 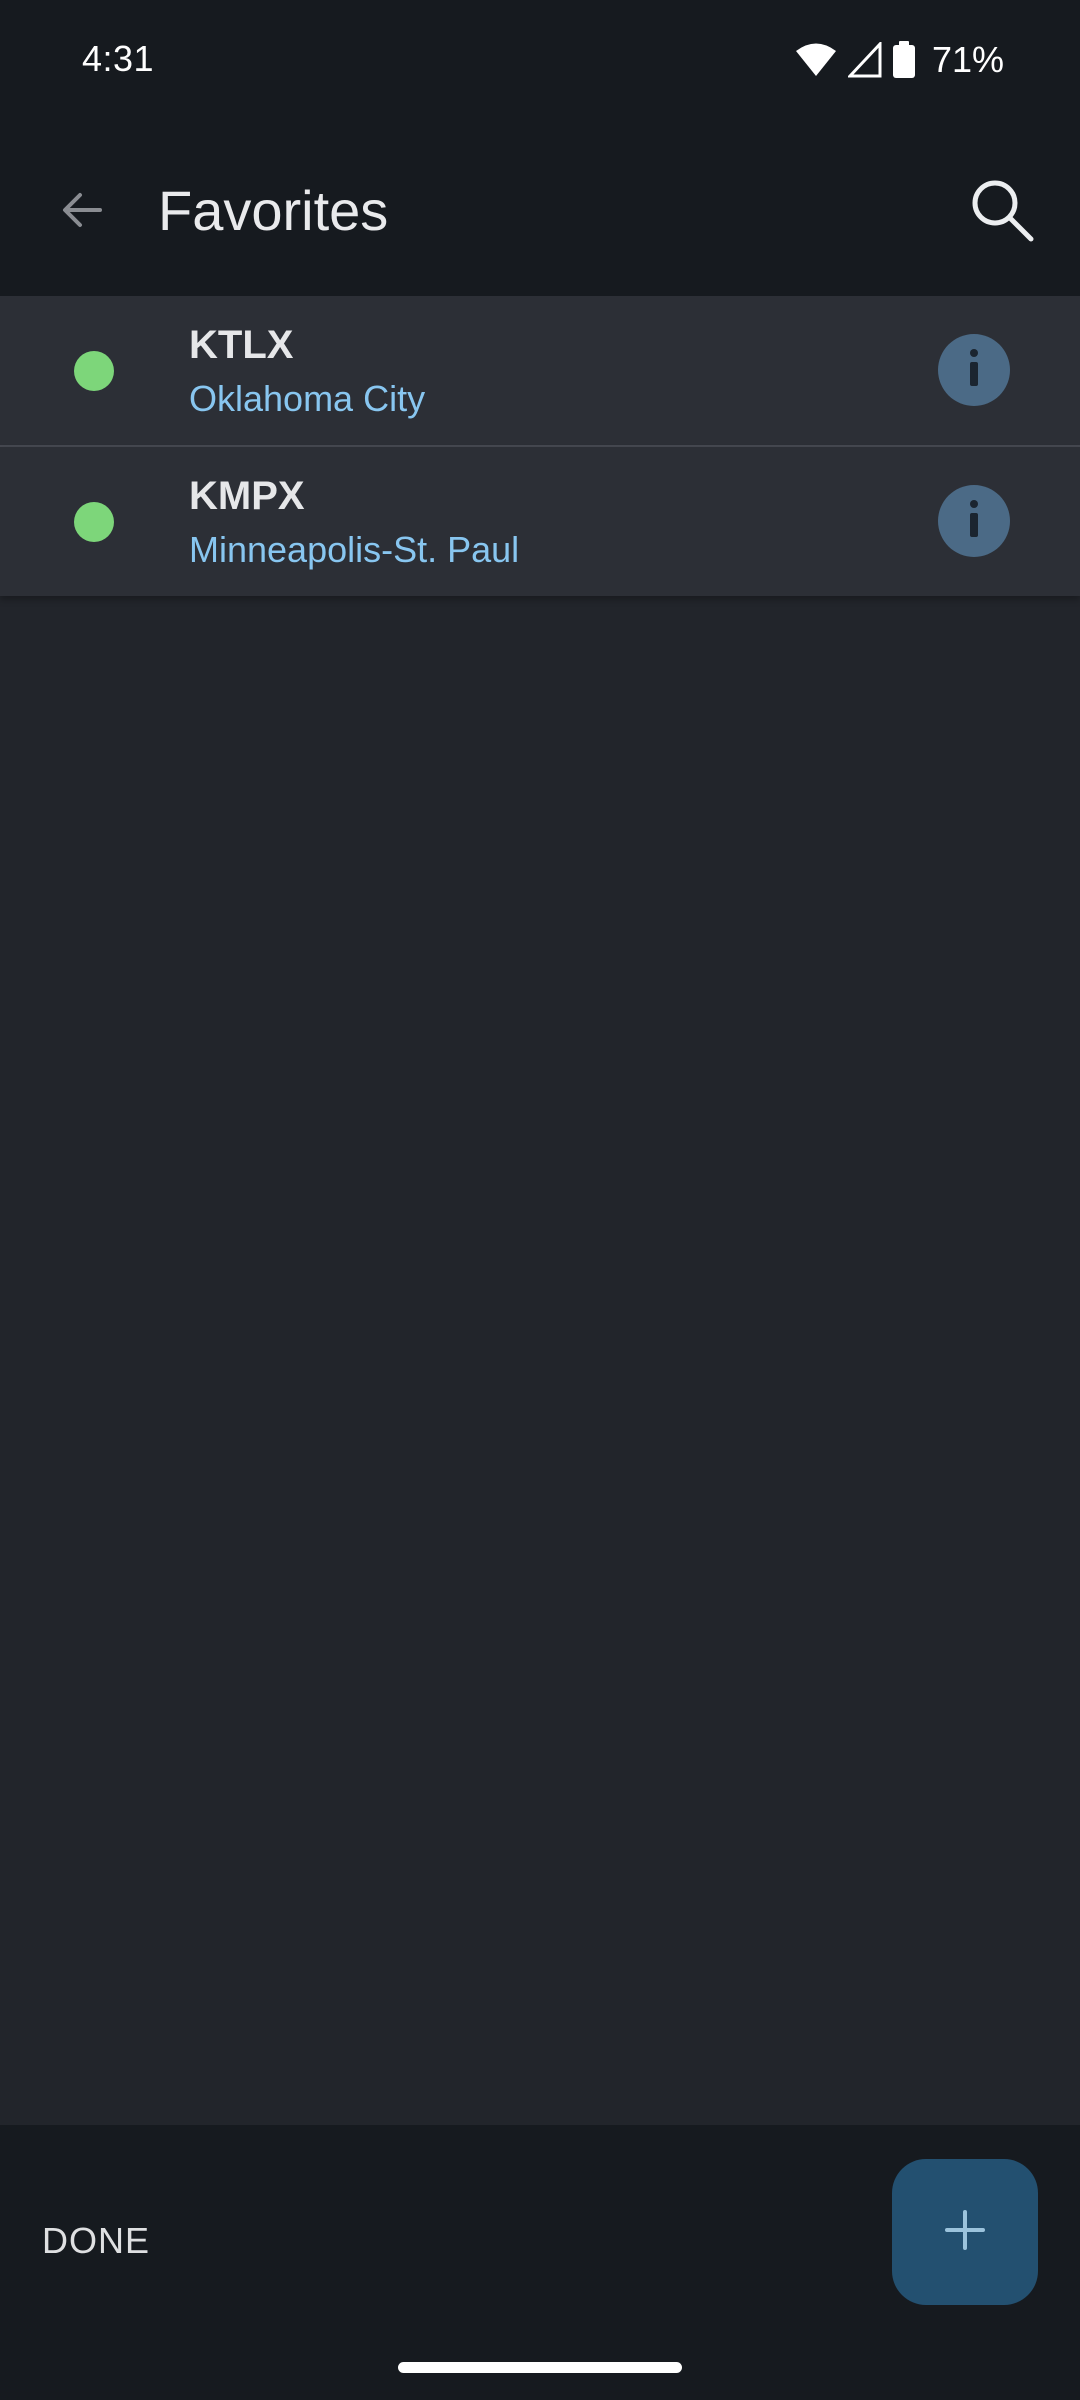 I want to click on battery-icon, so click(x=904, y=60).